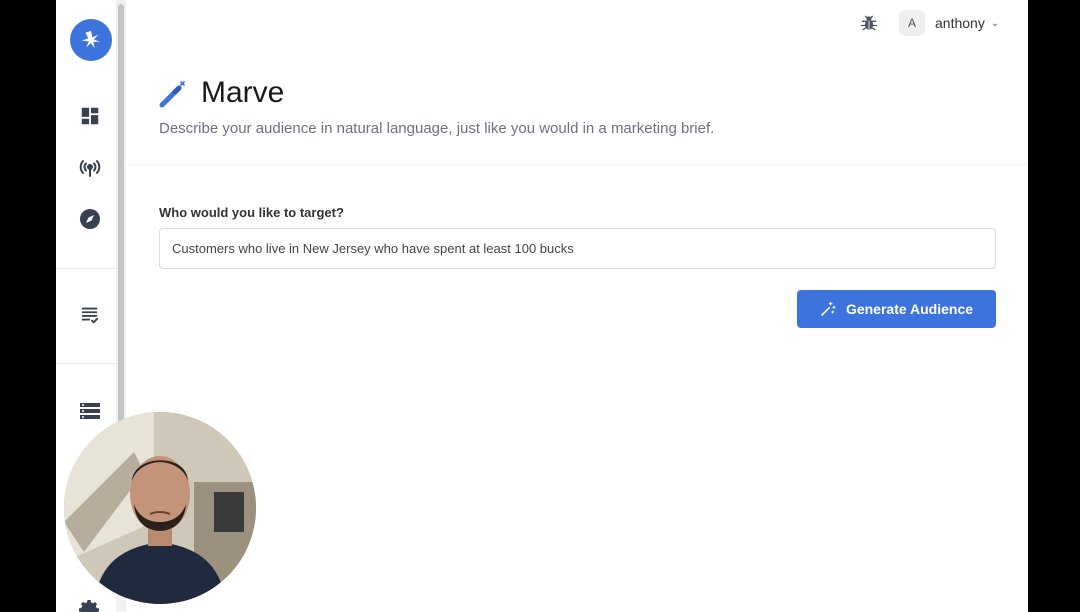 The height and width of the screenshot is (612, 1080). What do you see at coordinates (995, 23) in the screenshot?
I see `chevron-down-icon: ⌄` at bounding box center [995, 23].